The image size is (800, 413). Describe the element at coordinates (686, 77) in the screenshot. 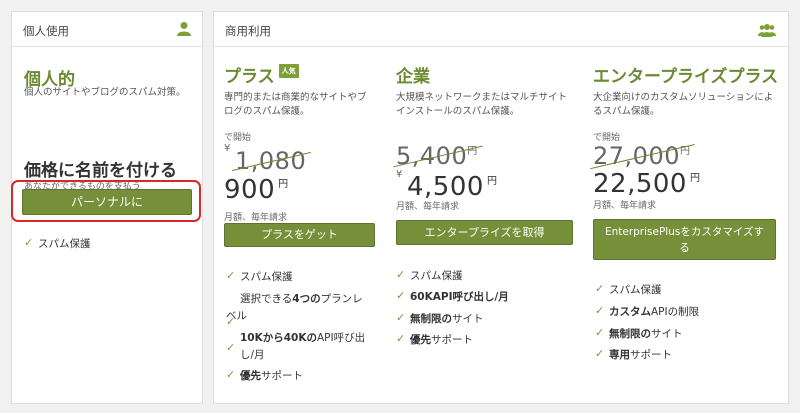

I see `enterprise-plus-plan-name: エンタープライズプラス` at that location.